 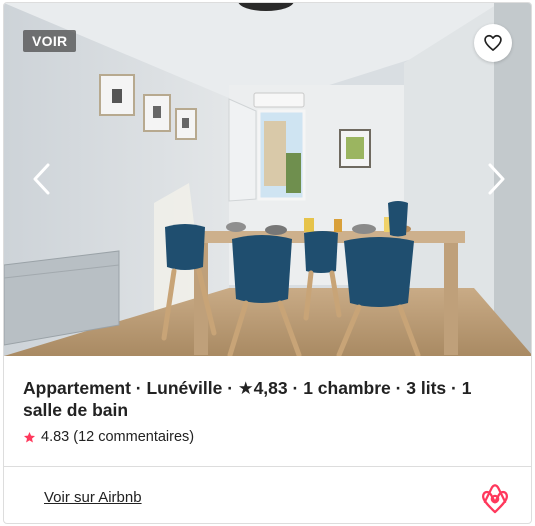 I want to click on heart-outline-icon, so click(x=493, y=42).